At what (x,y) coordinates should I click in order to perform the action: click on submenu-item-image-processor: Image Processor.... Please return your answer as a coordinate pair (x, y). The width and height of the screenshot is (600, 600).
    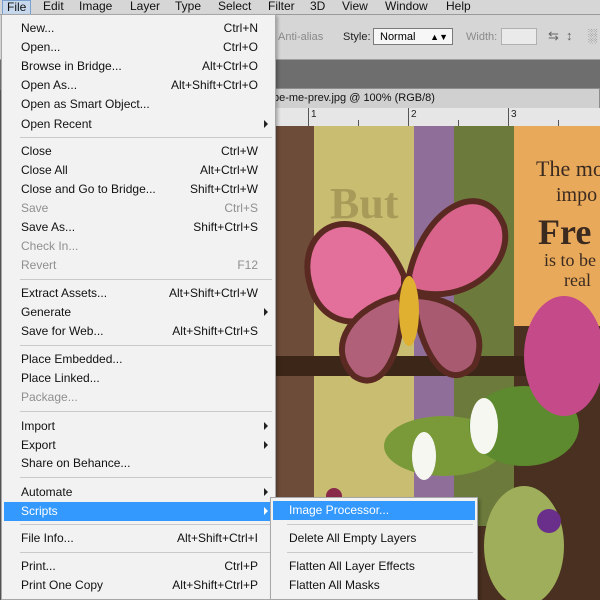
    Looking at the image, I should click on (374, 510).